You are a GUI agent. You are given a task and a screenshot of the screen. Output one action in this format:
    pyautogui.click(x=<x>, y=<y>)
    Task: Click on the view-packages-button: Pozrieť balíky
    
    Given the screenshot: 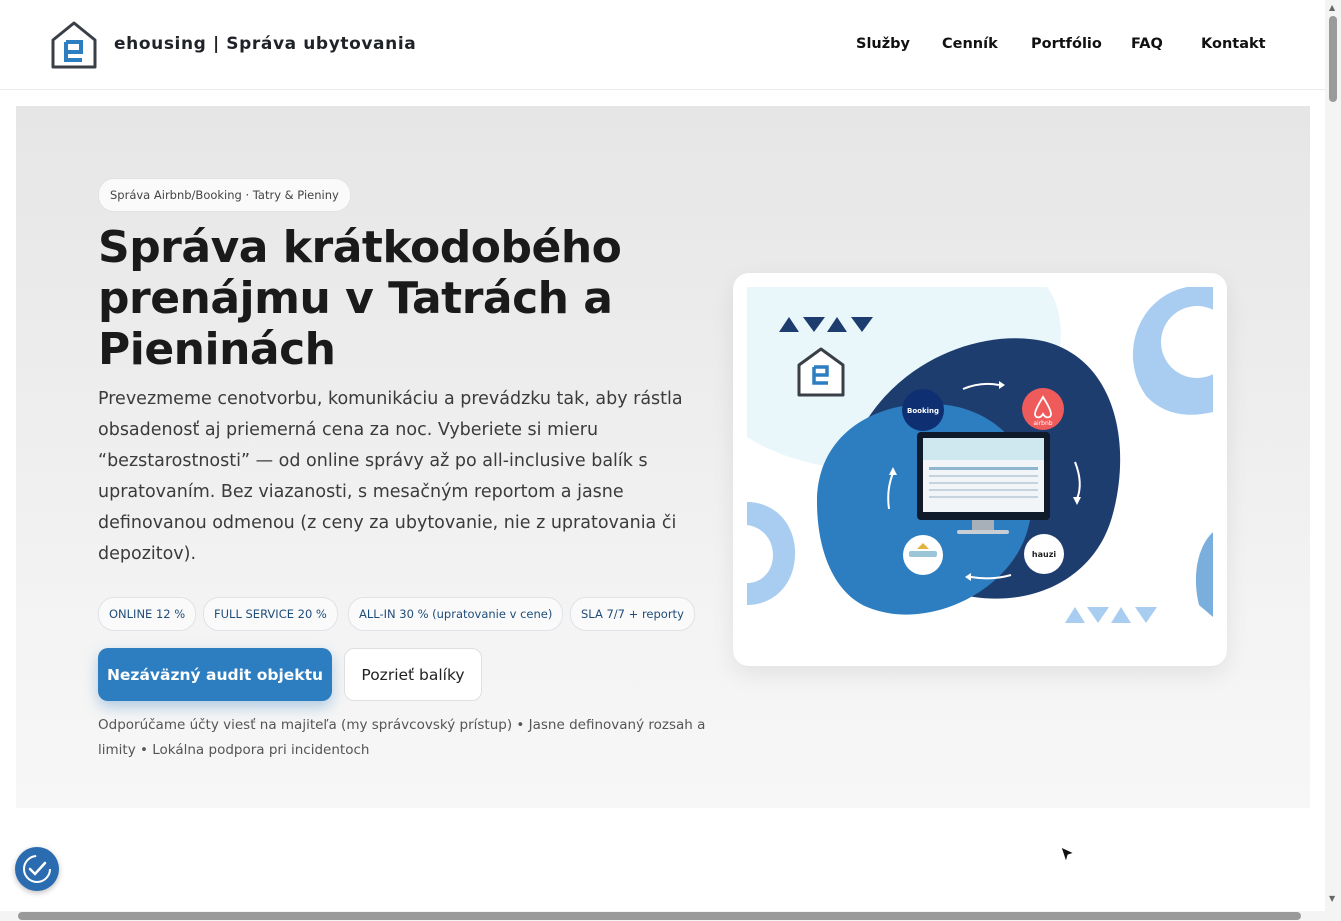 What is the action you would take?
    pyautogui.click(x=413, y=674)
    